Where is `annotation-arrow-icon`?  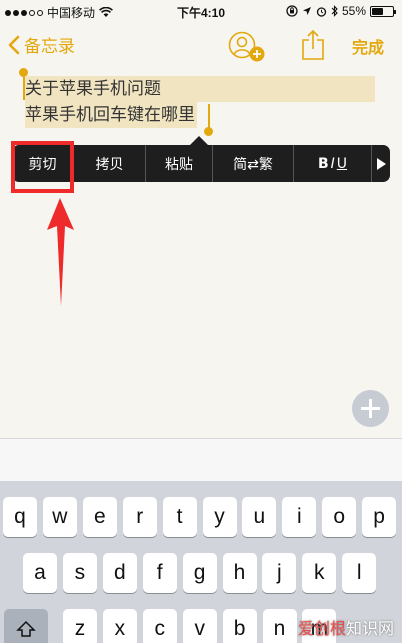 annotation-arrow-icon is located at coordinates (60, 252).